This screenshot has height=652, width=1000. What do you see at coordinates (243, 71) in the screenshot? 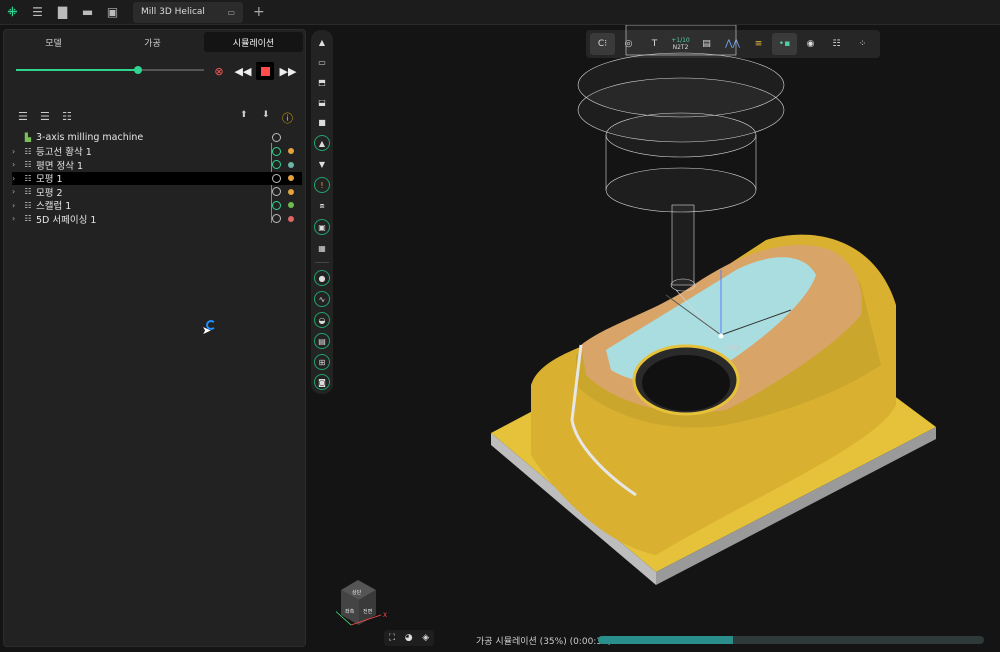
I see `rewind-button: ◀◀` at bounding box center [243, 71].